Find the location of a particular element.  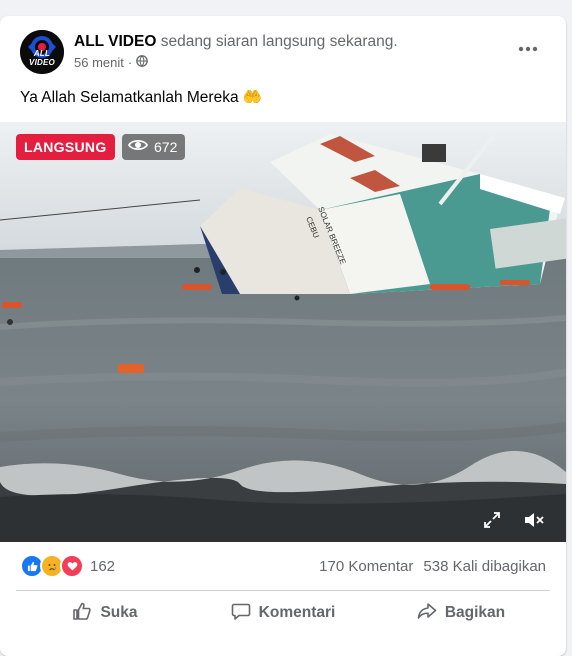

post-actions: Suka Komentari Bagikan is located at coordinates (283, 613).